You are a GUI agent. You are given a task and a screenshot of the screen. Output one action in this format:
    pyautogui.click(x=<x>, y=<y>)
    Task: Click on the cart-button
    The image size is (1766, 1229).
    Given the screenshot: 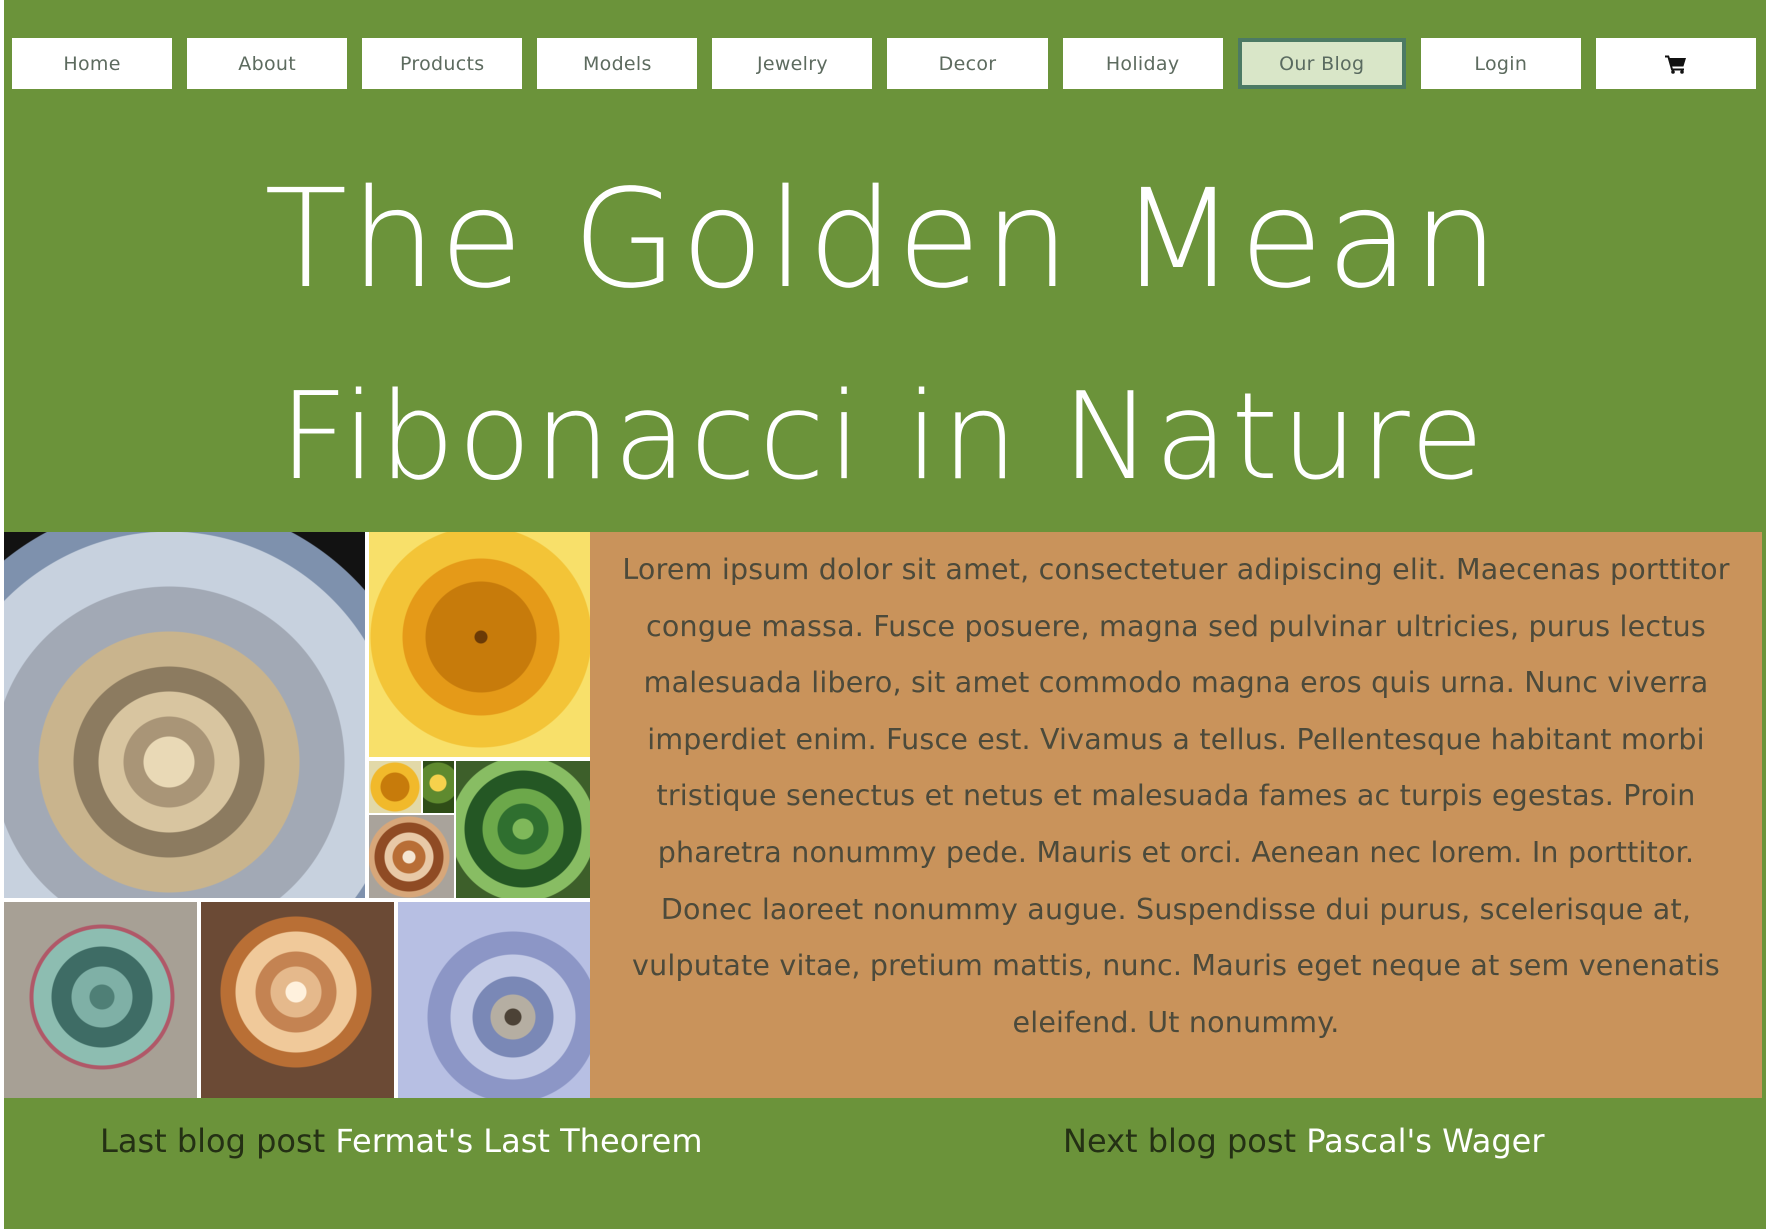 What is the action you would take?
    pyautogui.click(x=1675, y=63)
    